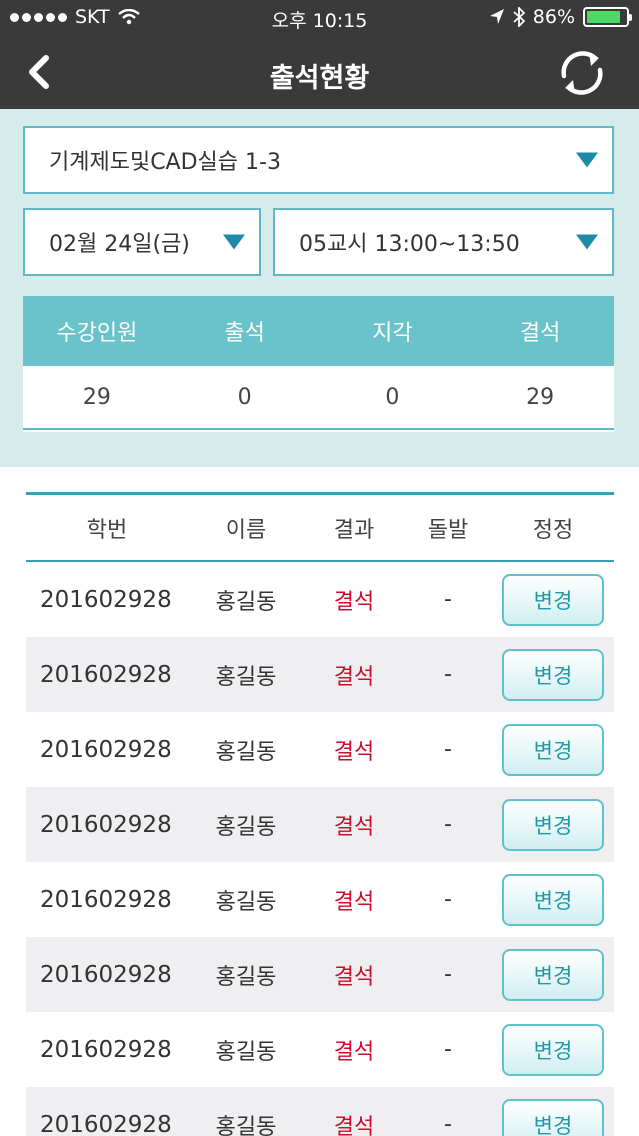 The width and height of the screenshot is (639, 1136). What do you see at coordinates (165, 162) in the screenshot?
I see `course-select-value: 기계제도및CAD실습 1-3` at bounding box center [165, 162].